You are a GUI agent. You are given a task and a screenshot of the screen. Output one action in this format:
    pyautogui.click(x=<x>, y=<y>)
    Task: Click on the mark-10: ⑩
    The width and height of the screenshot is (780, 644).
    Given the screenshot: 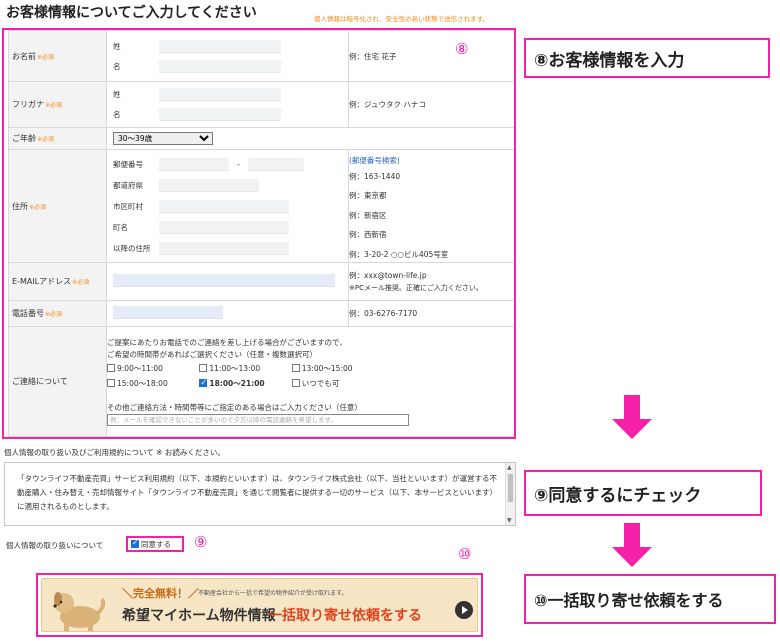 What is the action you would take?
    pyautogui.click(x=465, y=554)
    